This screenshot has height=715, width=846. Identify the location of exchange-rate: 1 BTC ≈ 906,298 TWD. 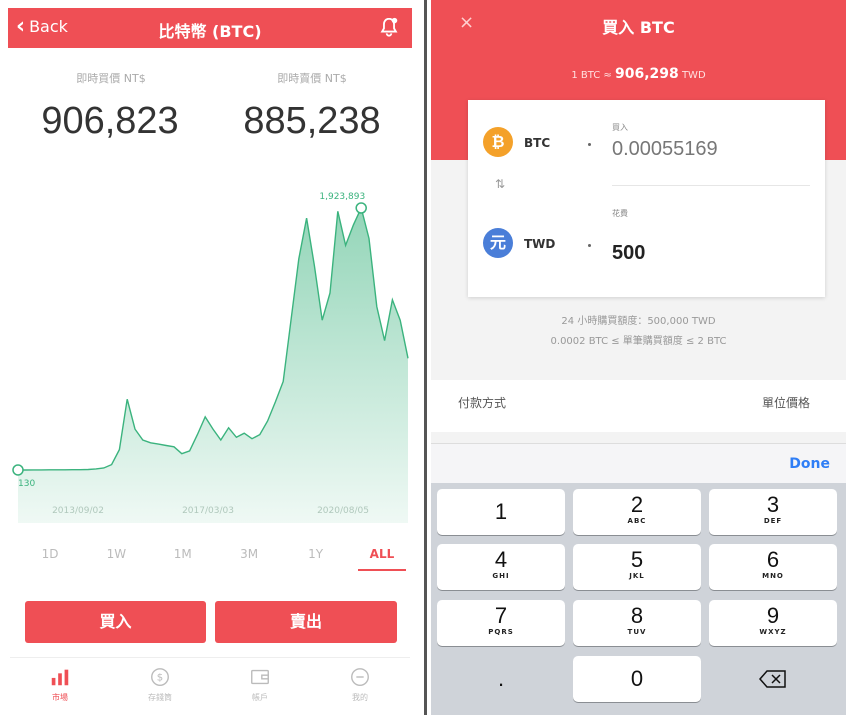
(638, 74).